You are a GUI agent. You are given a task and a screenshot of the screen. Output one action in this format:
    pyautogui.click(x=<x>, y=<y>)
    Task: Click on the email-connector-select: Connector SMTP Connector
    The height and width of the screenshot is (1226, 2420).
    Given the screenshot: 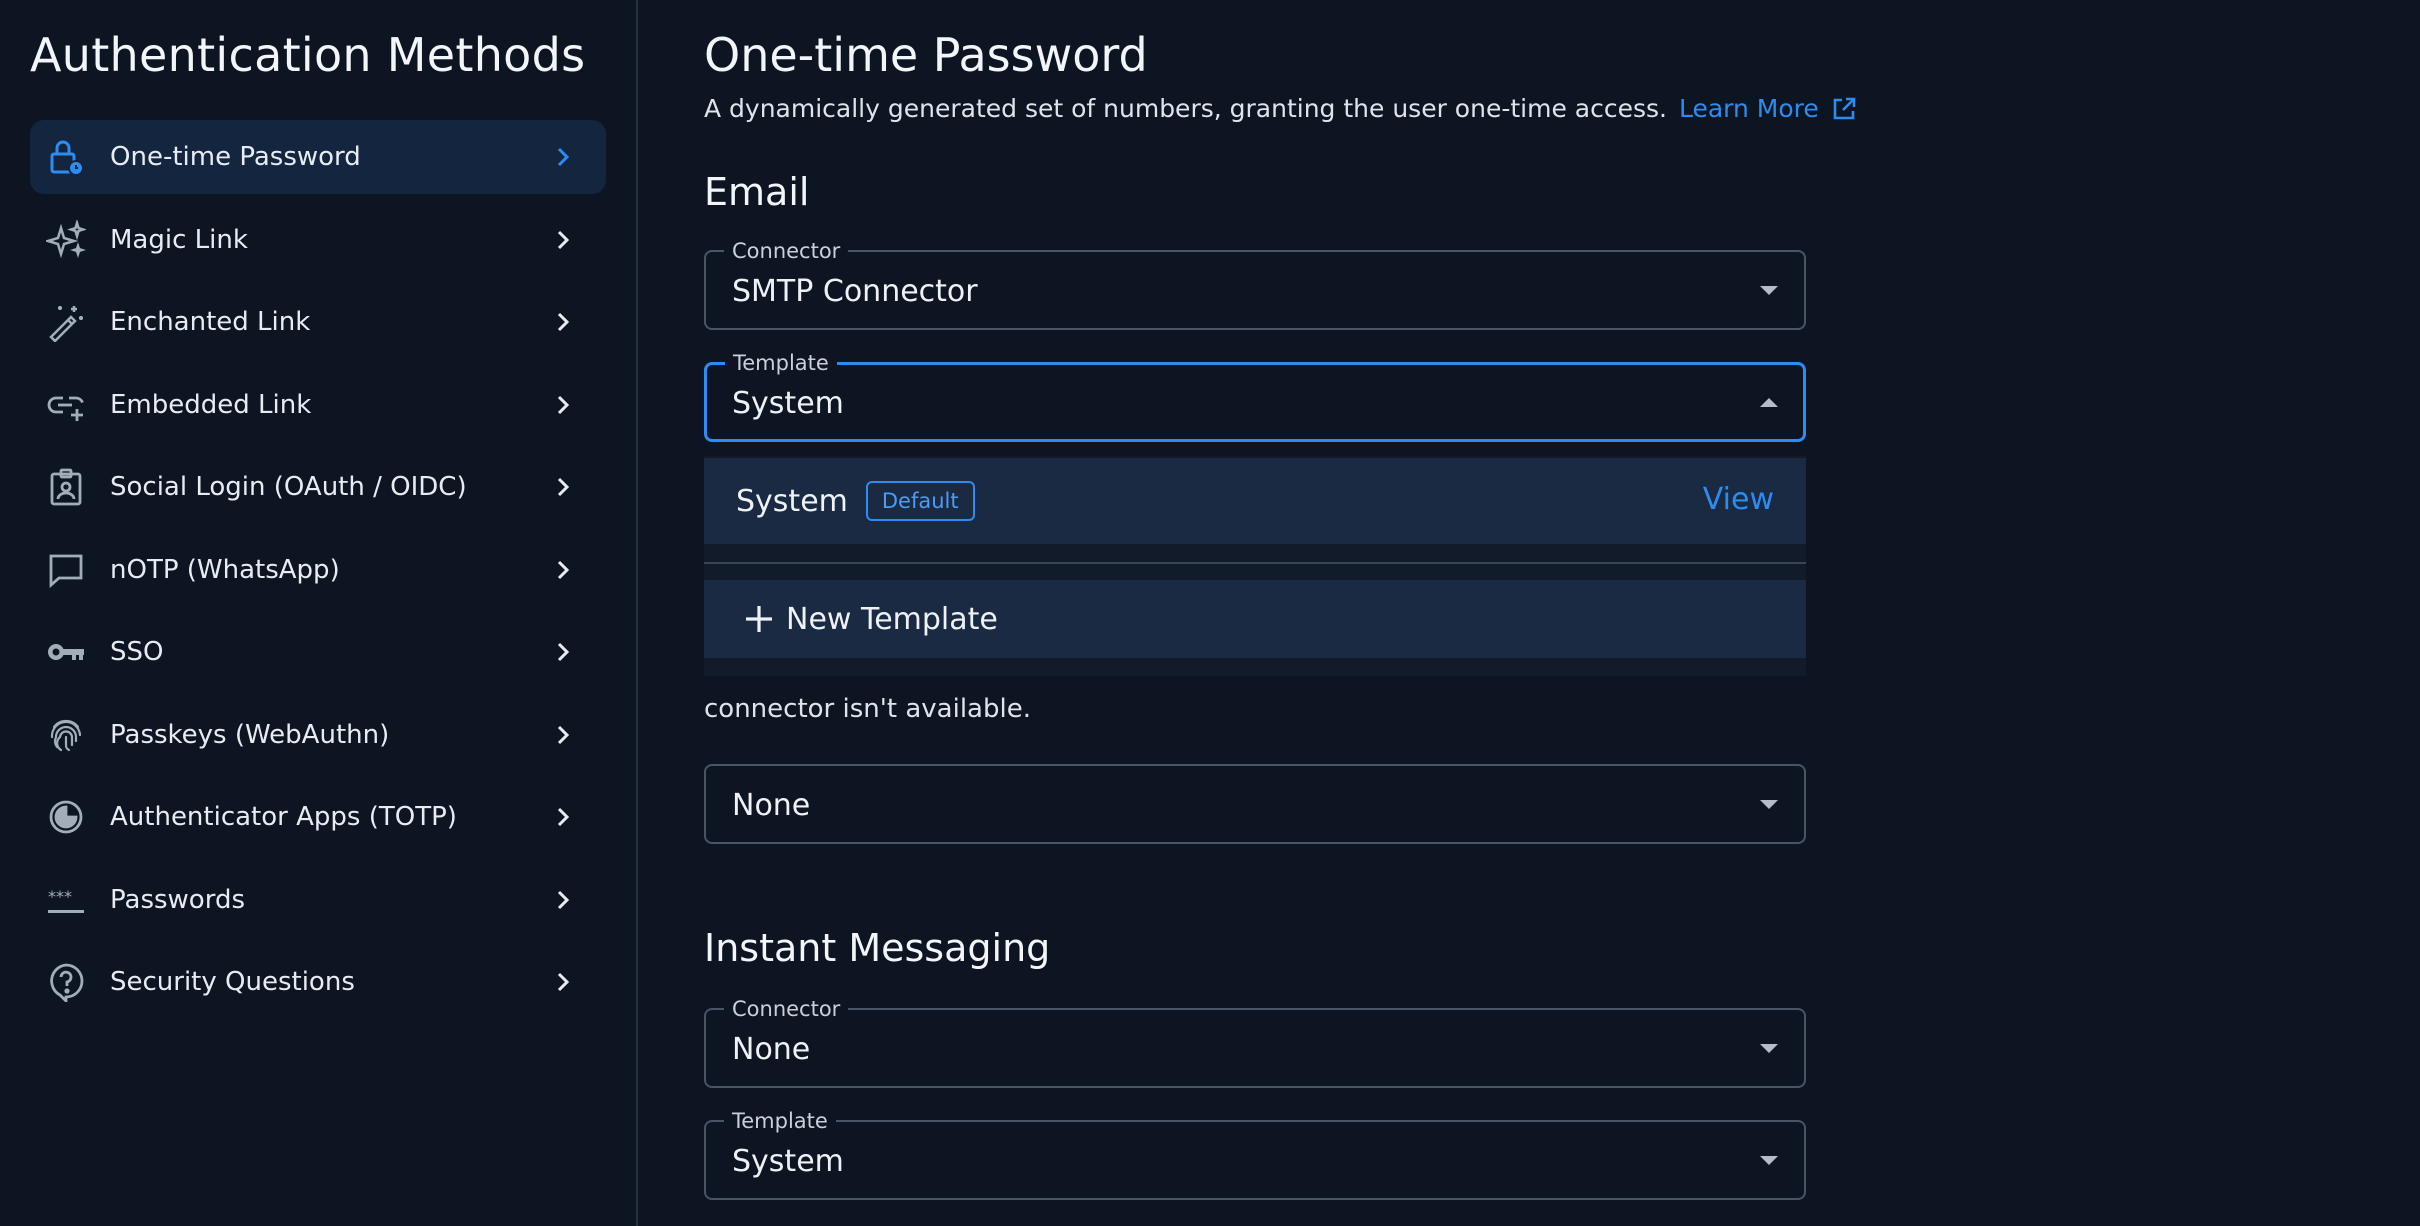 What is the action you would take?
    pyautogui.click(x=1255, y=284)
    